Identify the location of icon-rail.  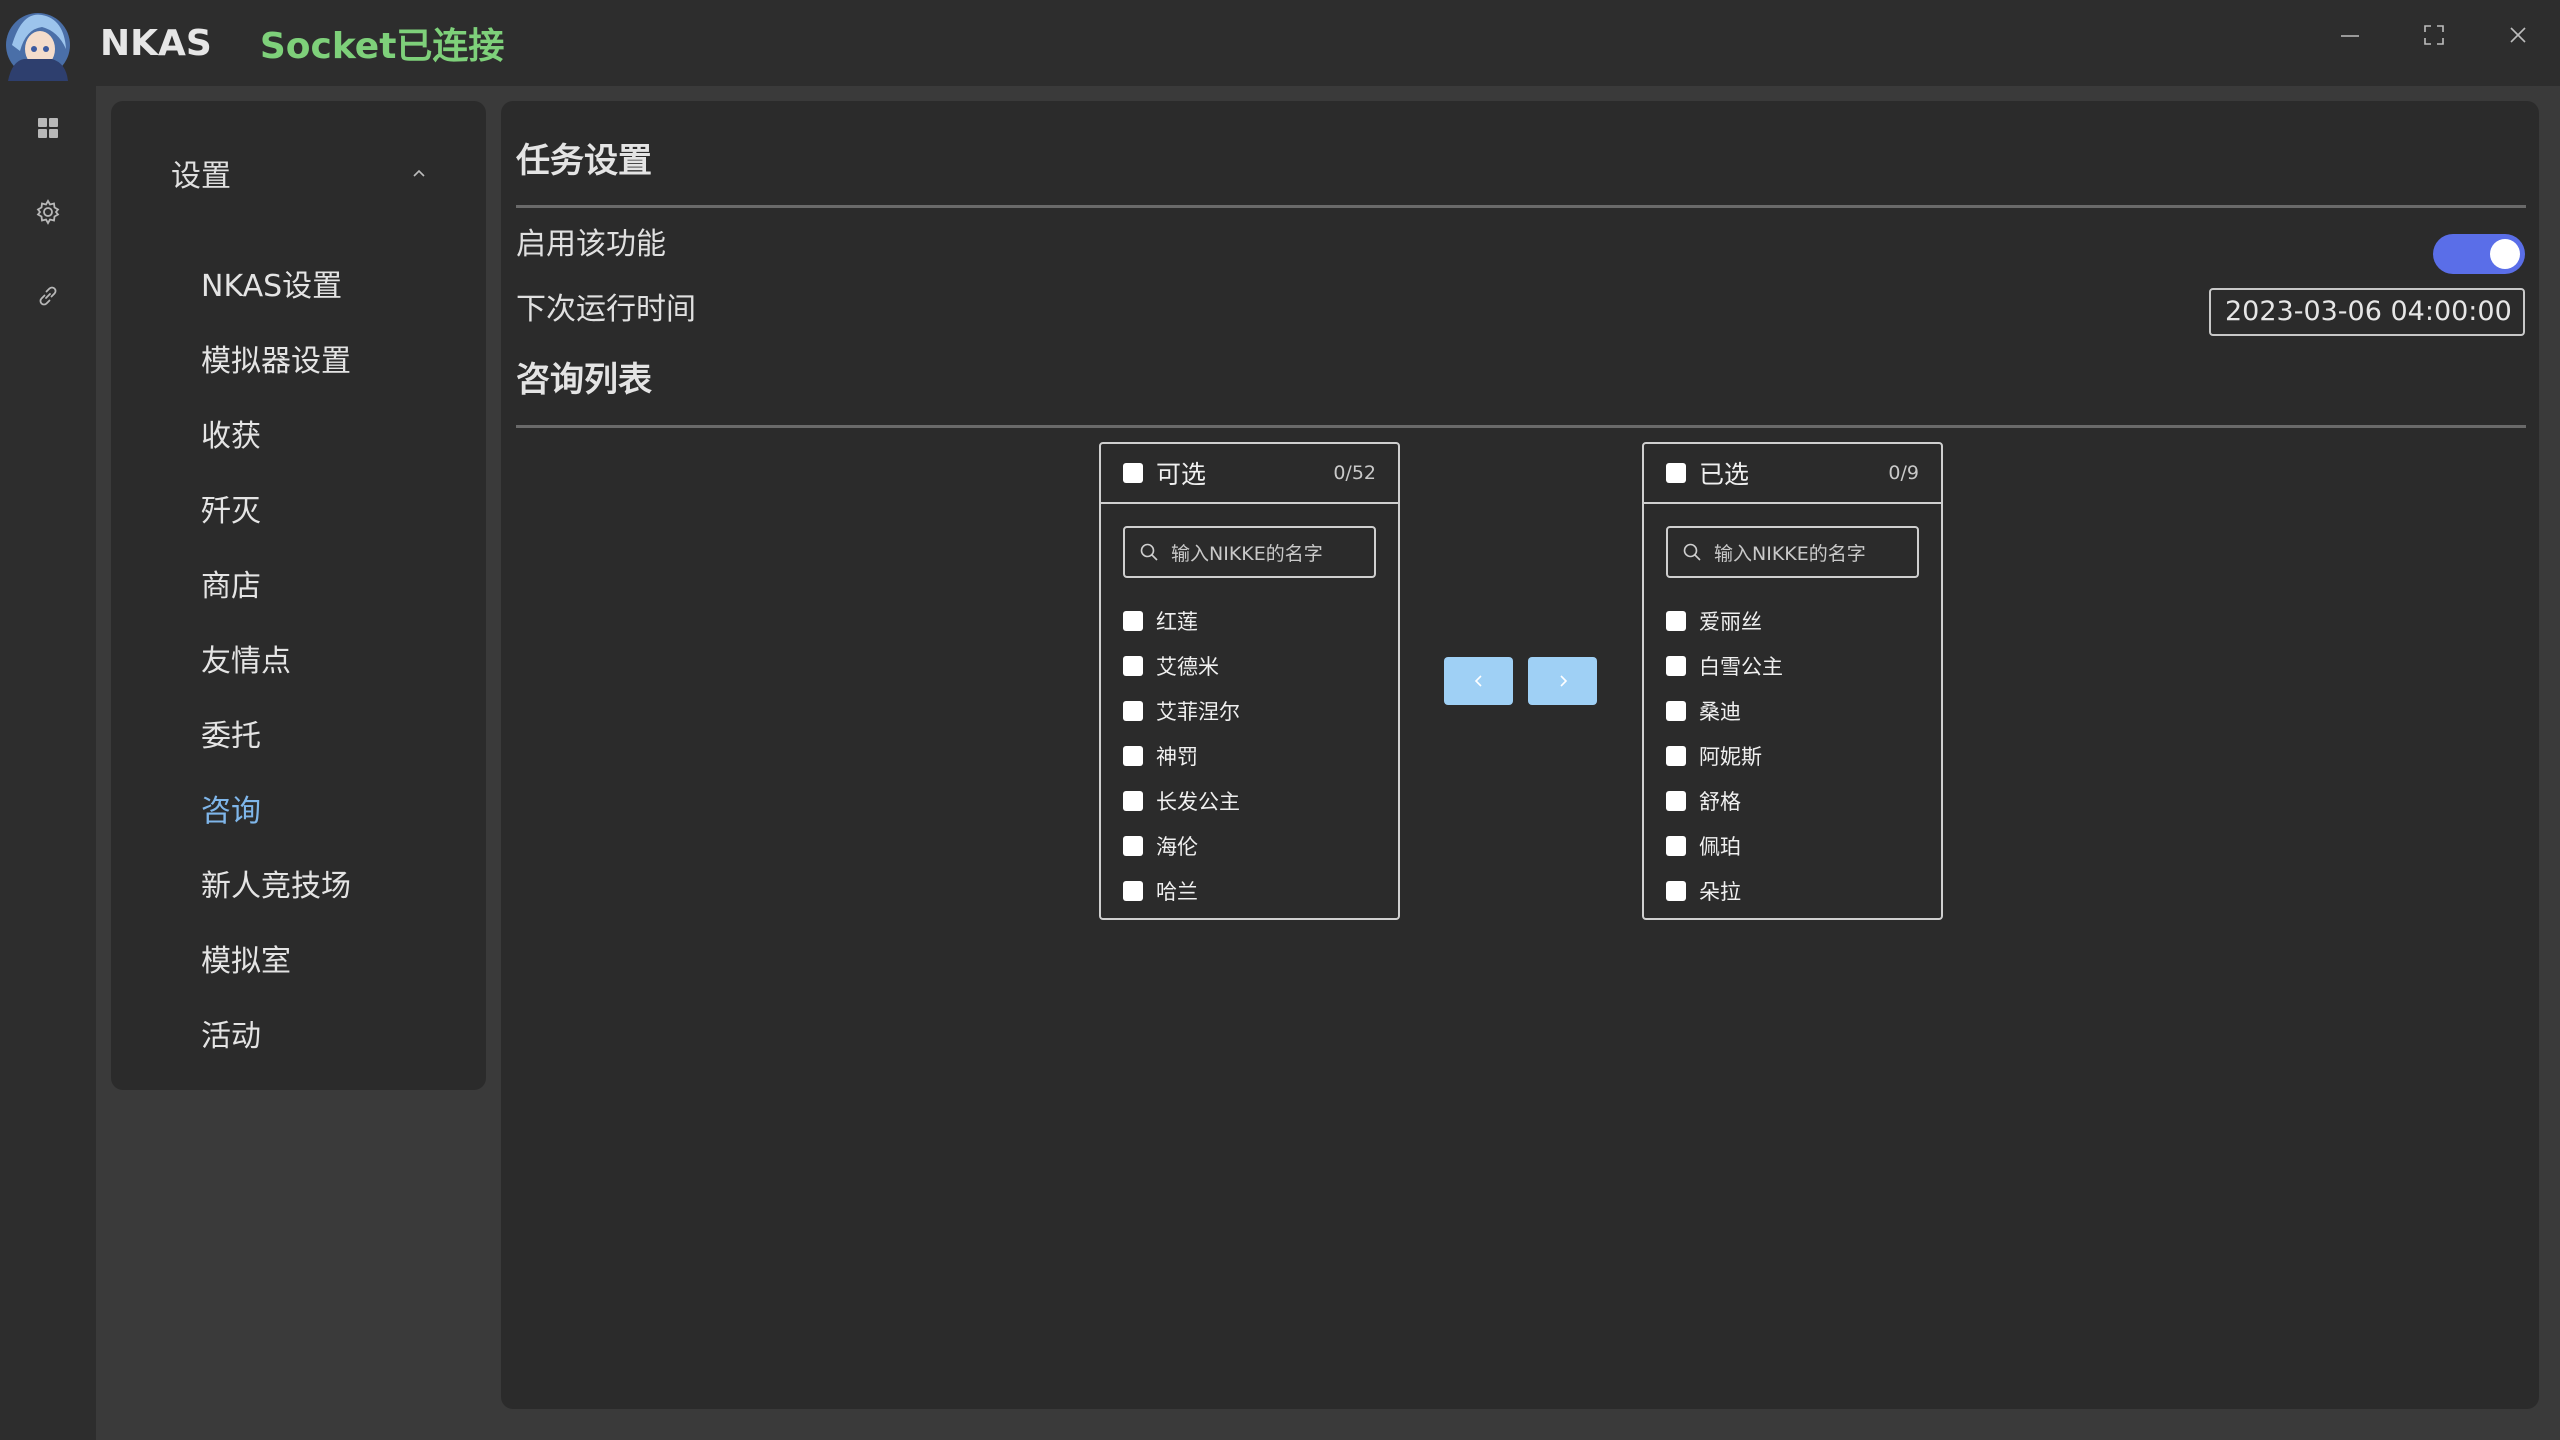
(48, 763).